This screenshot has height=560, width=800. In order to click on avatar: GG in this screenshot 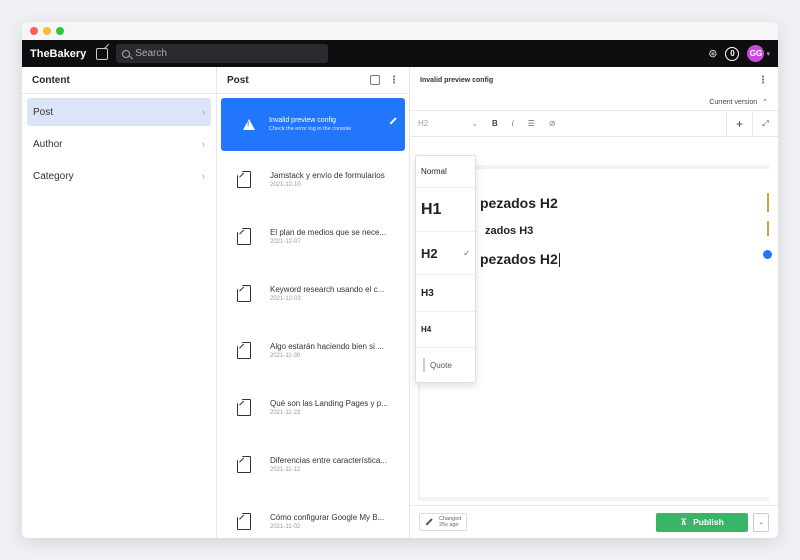, I will do `click(756, 53)`.